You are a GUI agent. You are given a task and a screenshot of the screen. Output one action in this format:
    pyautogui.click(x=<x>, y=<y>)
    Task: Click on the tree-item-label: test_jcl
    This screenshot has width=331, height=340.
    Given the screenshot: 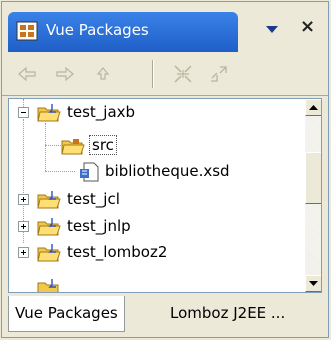 What is the action you would take?
    pyautogui.click(x=93, y=199)
    